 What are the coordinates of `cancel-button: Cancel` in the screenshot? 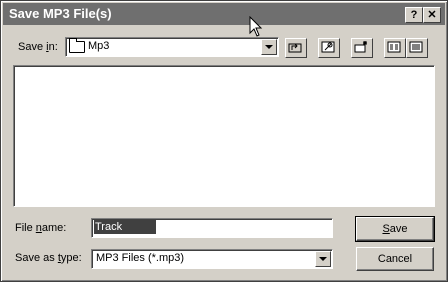 It's located at (395, 259).